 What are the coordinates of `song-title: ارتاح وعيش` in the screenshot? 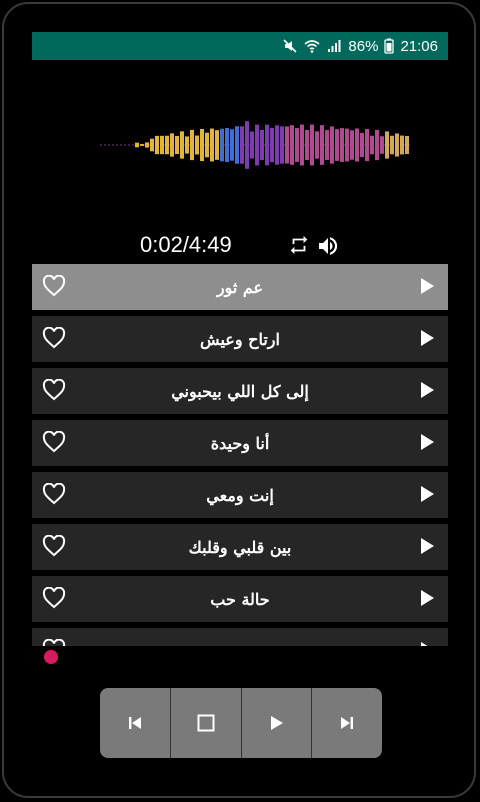 It's located at (240, 339).